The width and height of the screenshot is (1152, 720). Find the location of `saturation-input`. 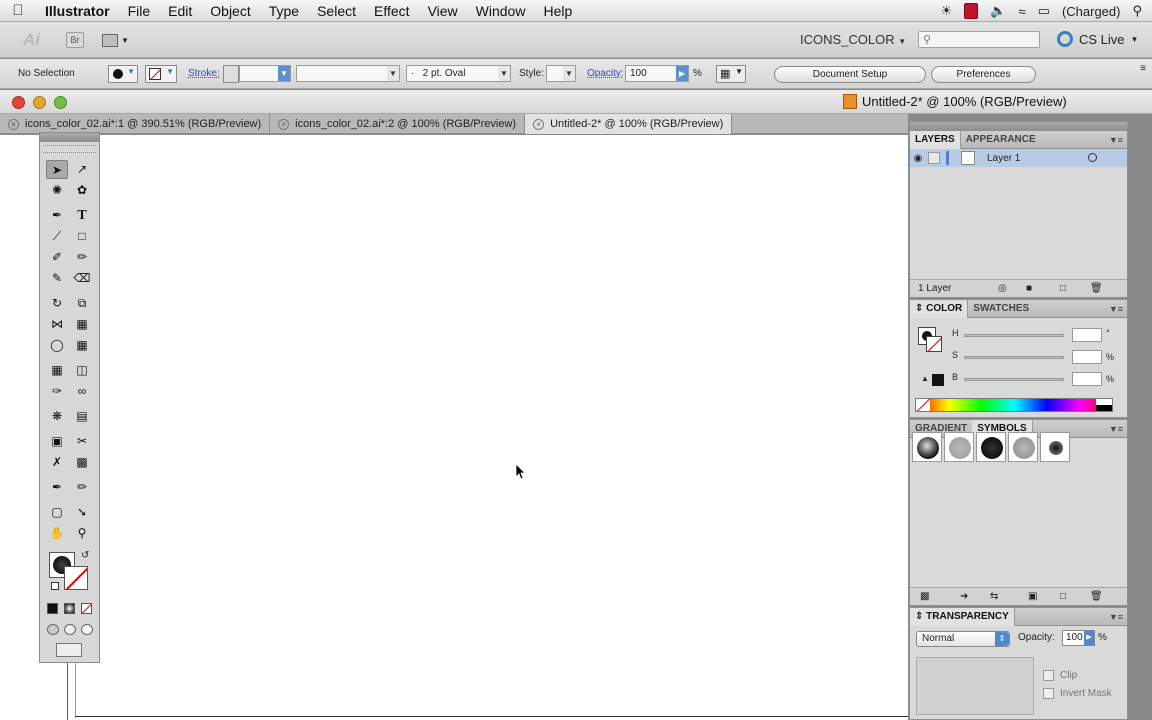

saturation-input is located at coordinates (1087, 357).